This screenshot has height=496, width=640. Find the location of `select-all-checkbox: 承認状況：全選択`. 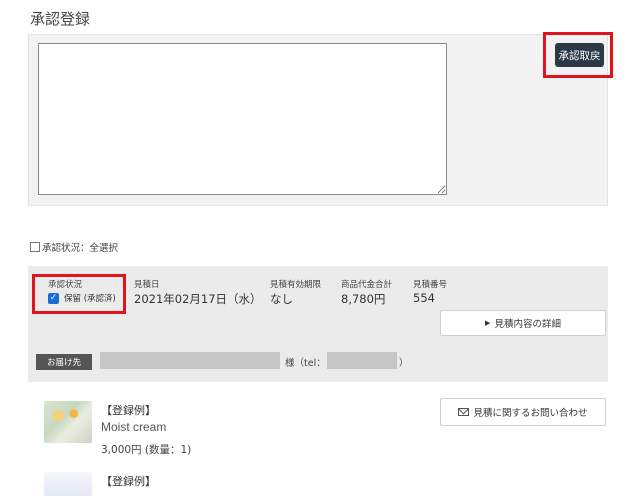

select-all-checkbox: 承認状況：全選択 is located at coordinates (74, 247).